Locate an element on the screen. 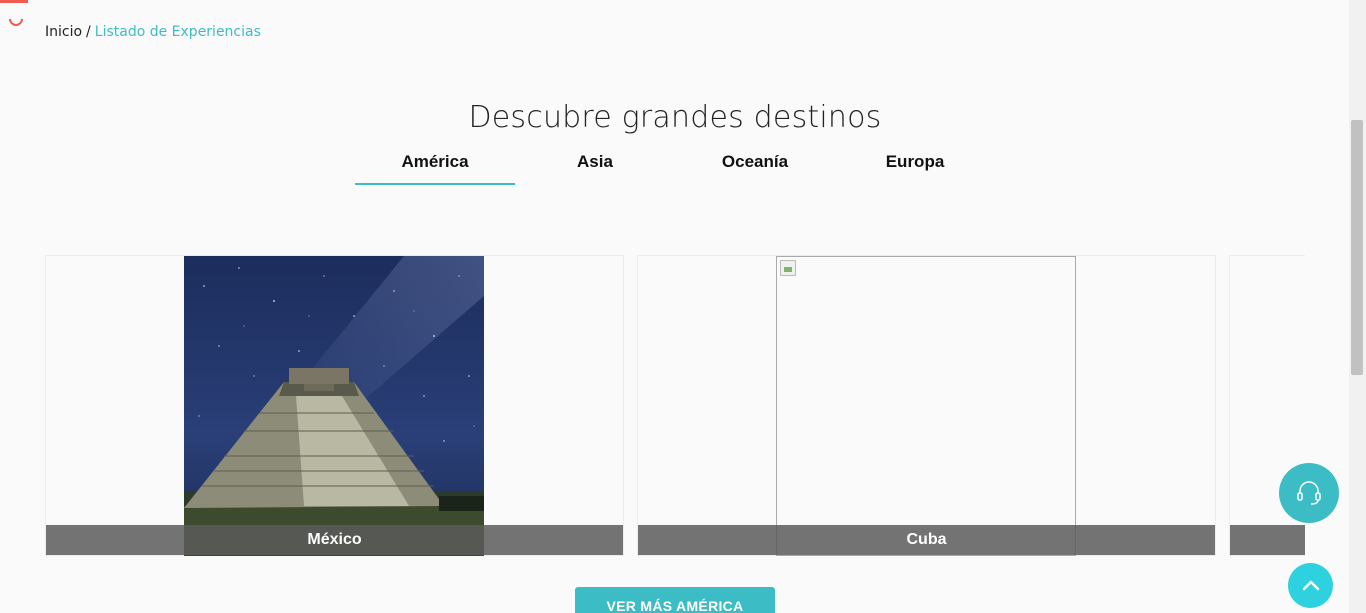 The height and width of the screenshot is (613, 1366). breadcrumb: Inicio / Listado de Experiencias is located at coordinates (153, 32).